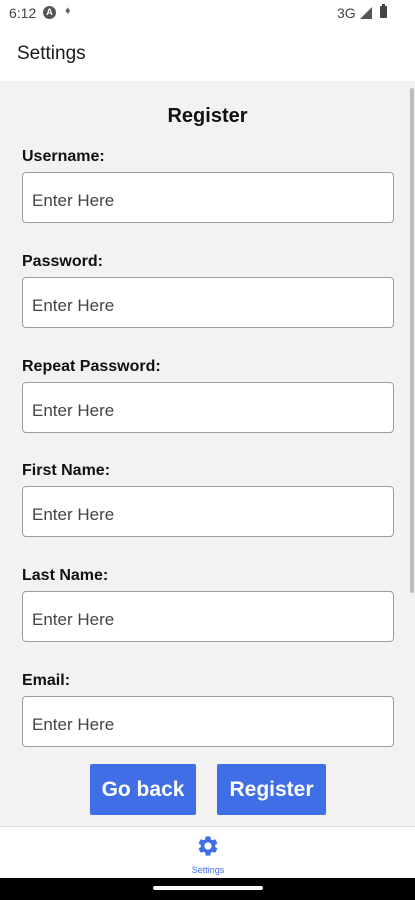 Image resolution: width=415 pixels, height=900 pixels. What do you see at coordinates (62, 261) in the screenshot?
I see `password-label: Password:` at bounding box center [62, 261].